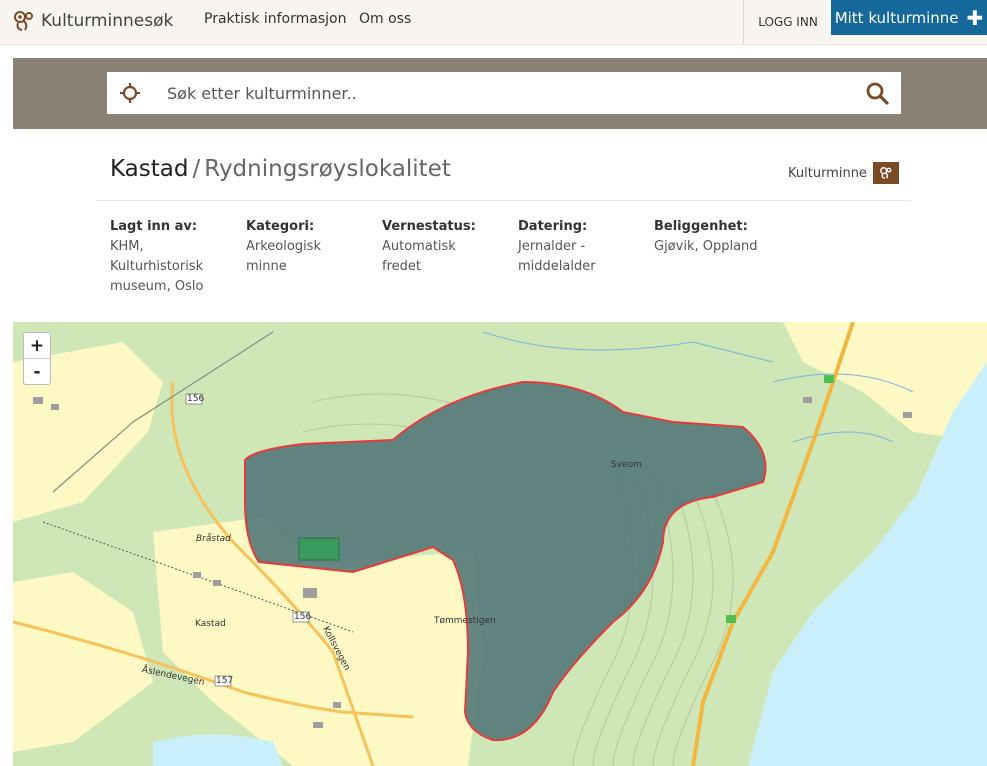 The width and height of the screenshot is (987, 766). I want to click on title-divider, so click(503, 200).